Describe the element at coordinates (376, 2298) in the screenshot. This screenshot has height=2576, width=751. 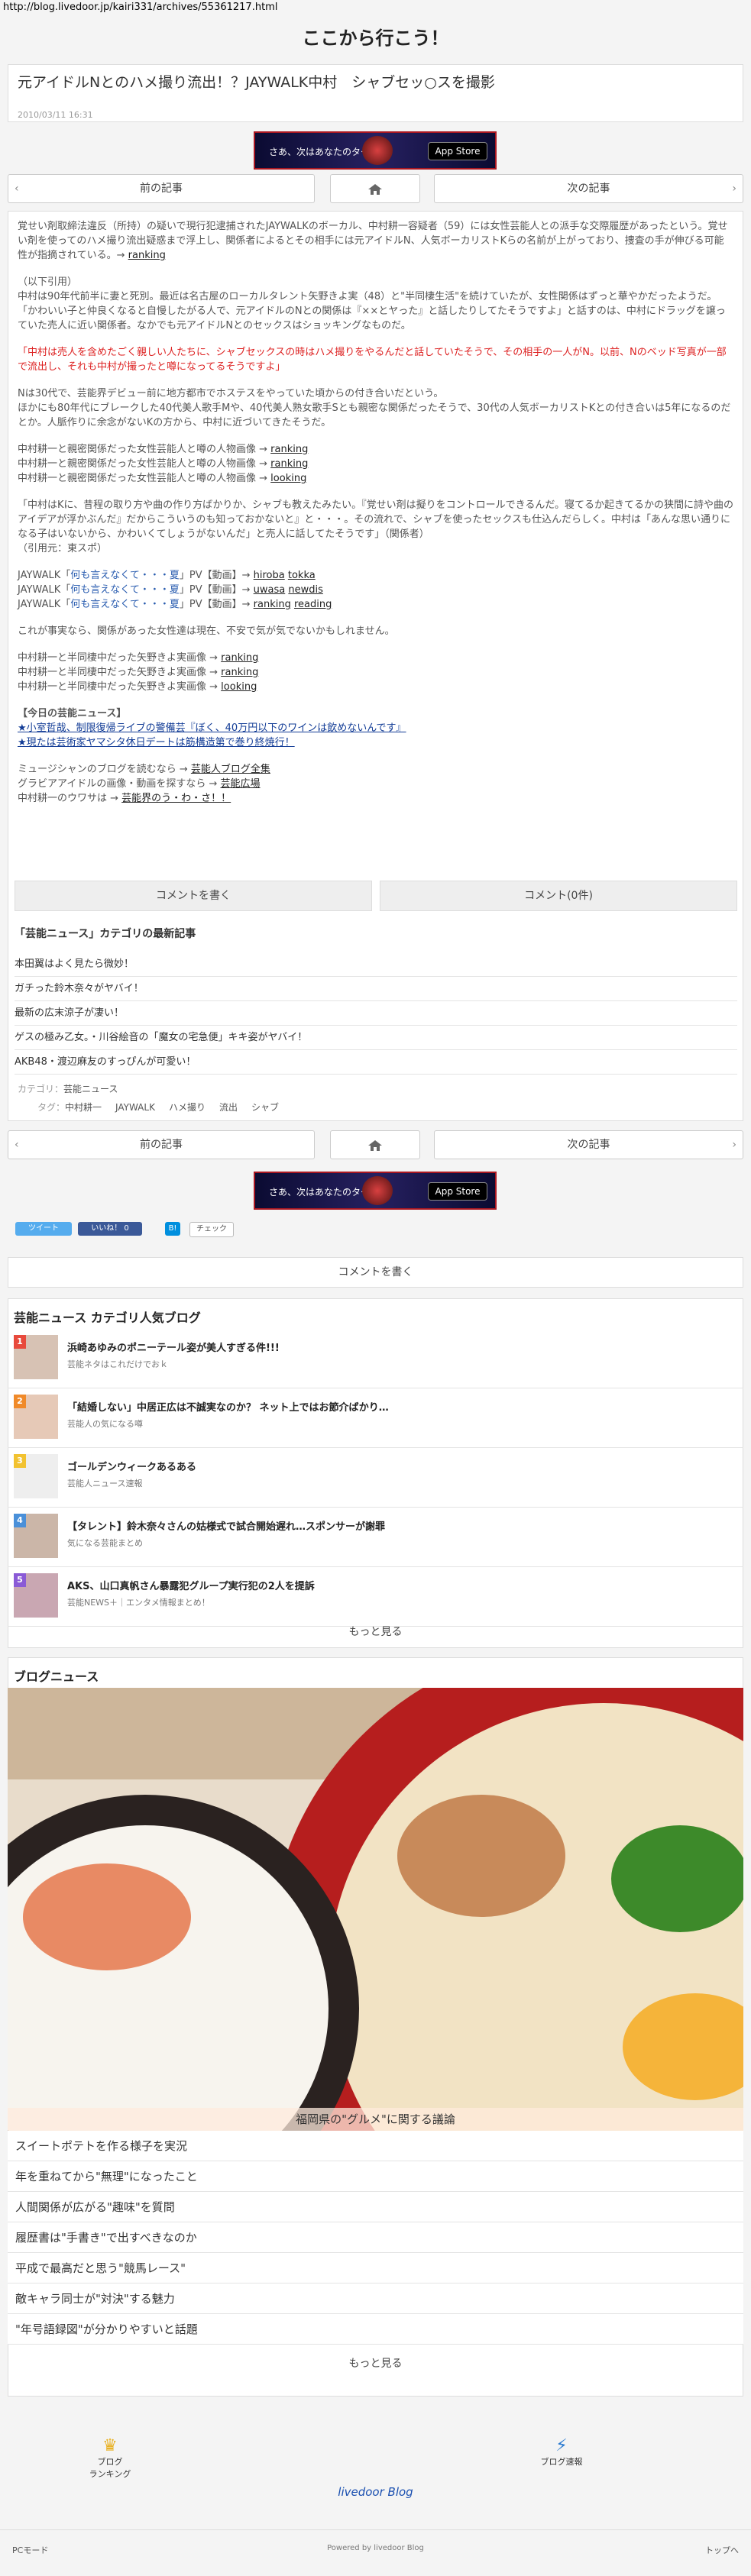
I see `blog-news-item: 敵キャラ同士が"対決"する魅力` at that location.